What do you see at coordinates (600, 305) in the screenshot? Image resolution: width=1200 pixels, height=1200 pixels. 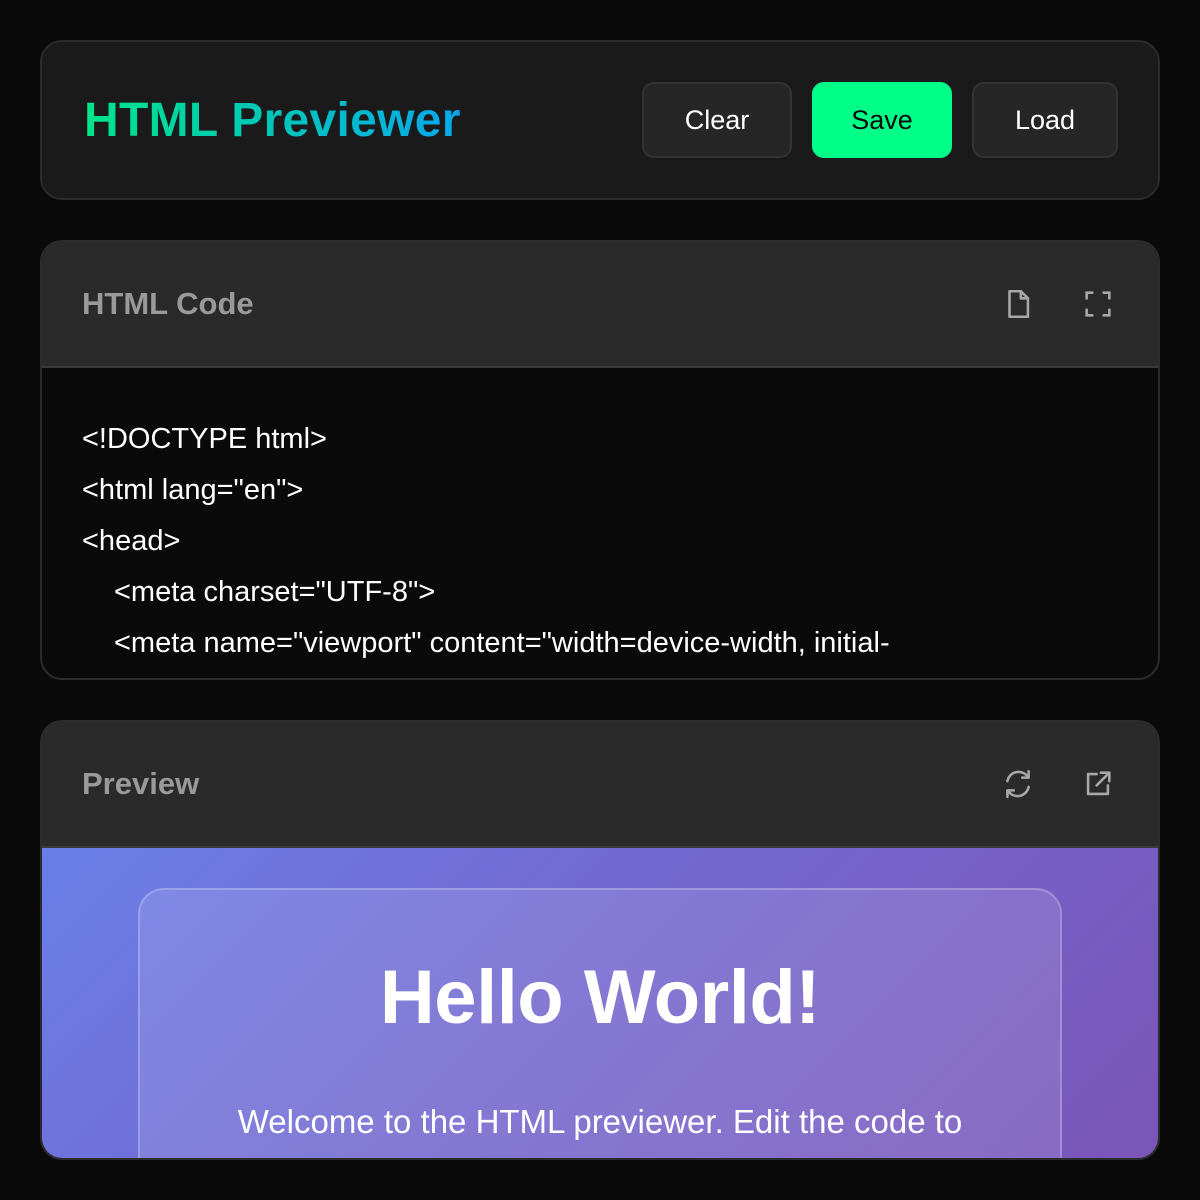 I see `code-panel-header: HTML Code` at bounding box center [600, 305].